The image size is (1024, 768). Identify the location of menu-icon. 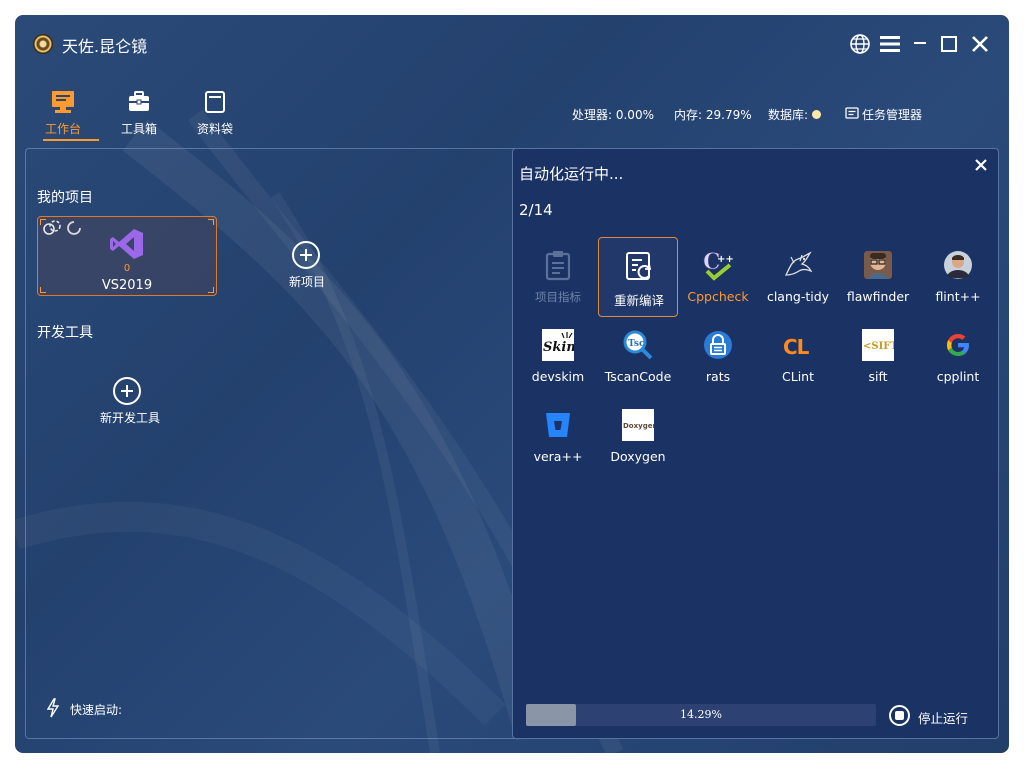
(890, 44).